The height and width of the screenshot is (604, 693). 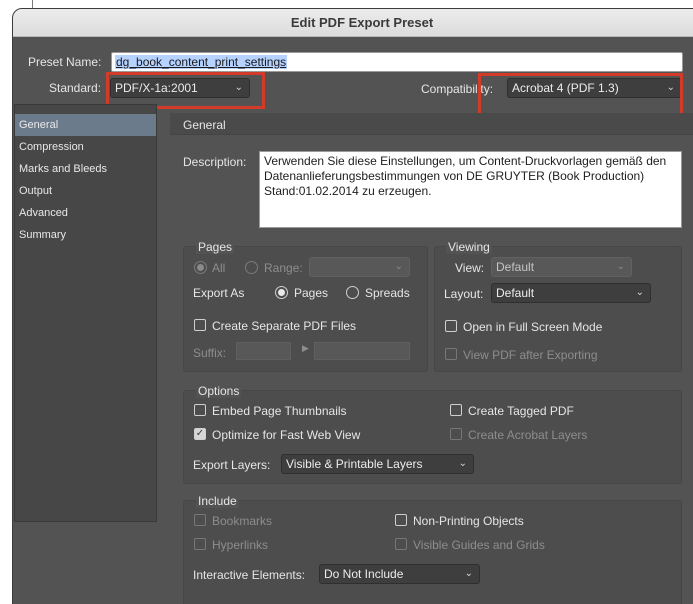 I want to click on acrobat-layers-checkbox, so click(x=456, y=434).